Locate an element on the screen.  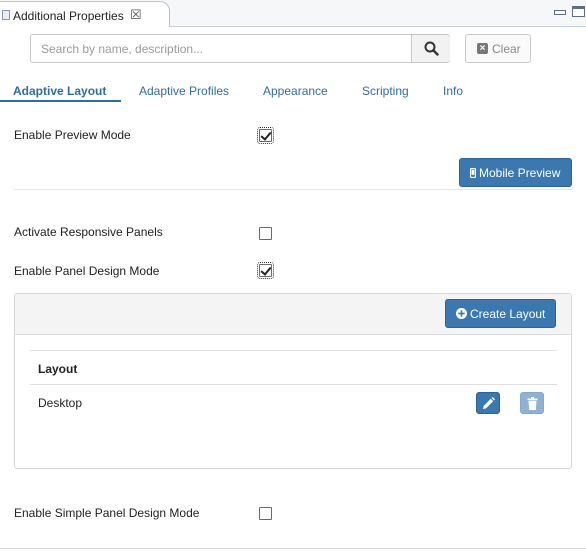
pencil-icon is located at coordinates (489, 403).